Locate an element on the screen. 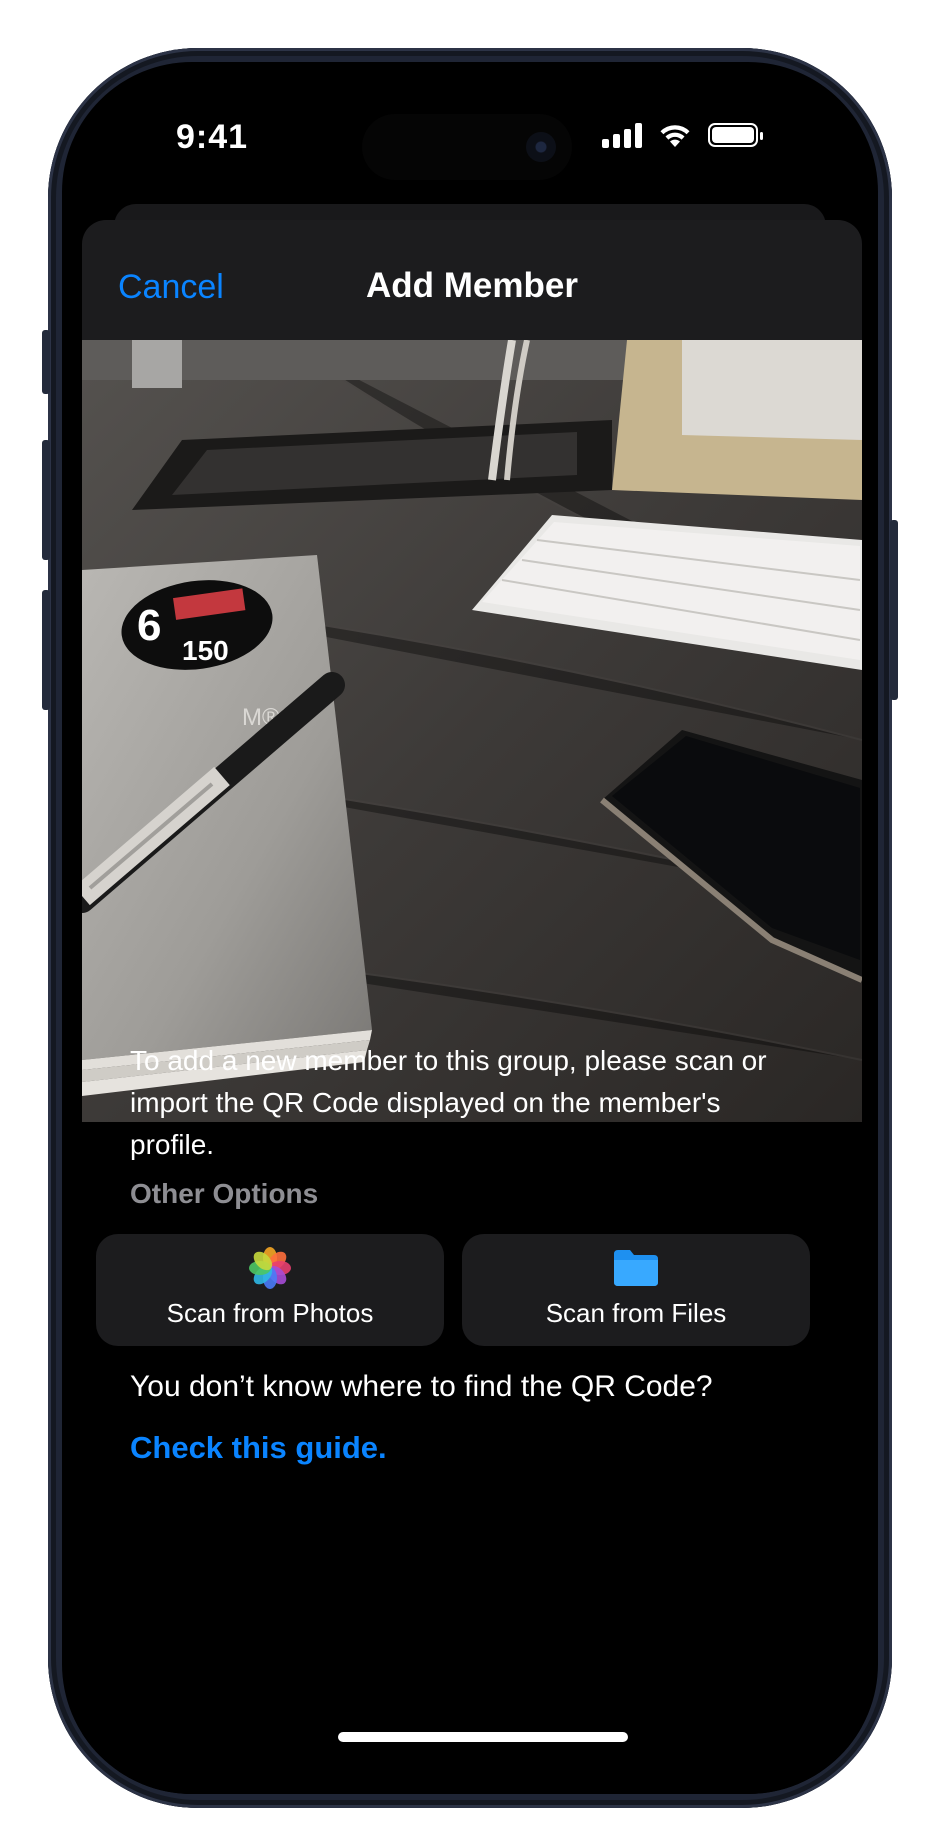 The width and height of the screenshot is (940, 1844). folder-icon is located at coordinates (636, 1270).